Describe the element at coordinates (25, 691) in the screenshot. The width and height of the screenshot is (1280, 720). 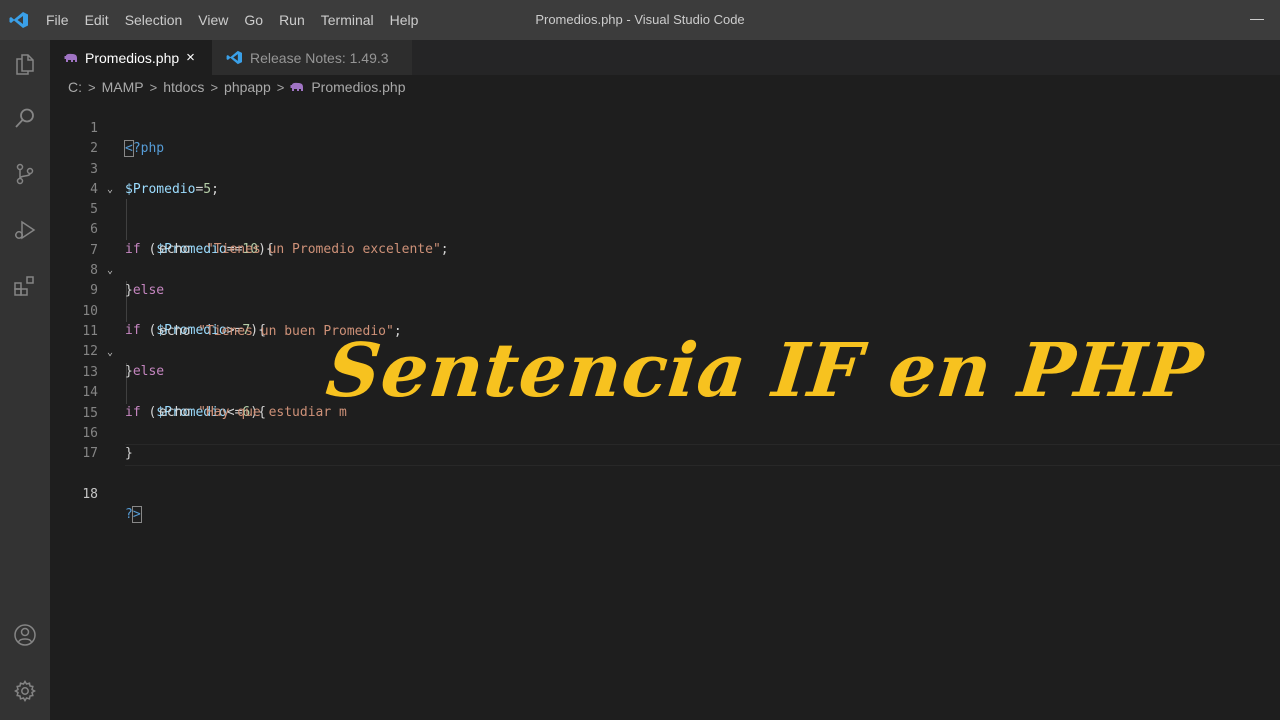
I see `gear-icon` at that location.